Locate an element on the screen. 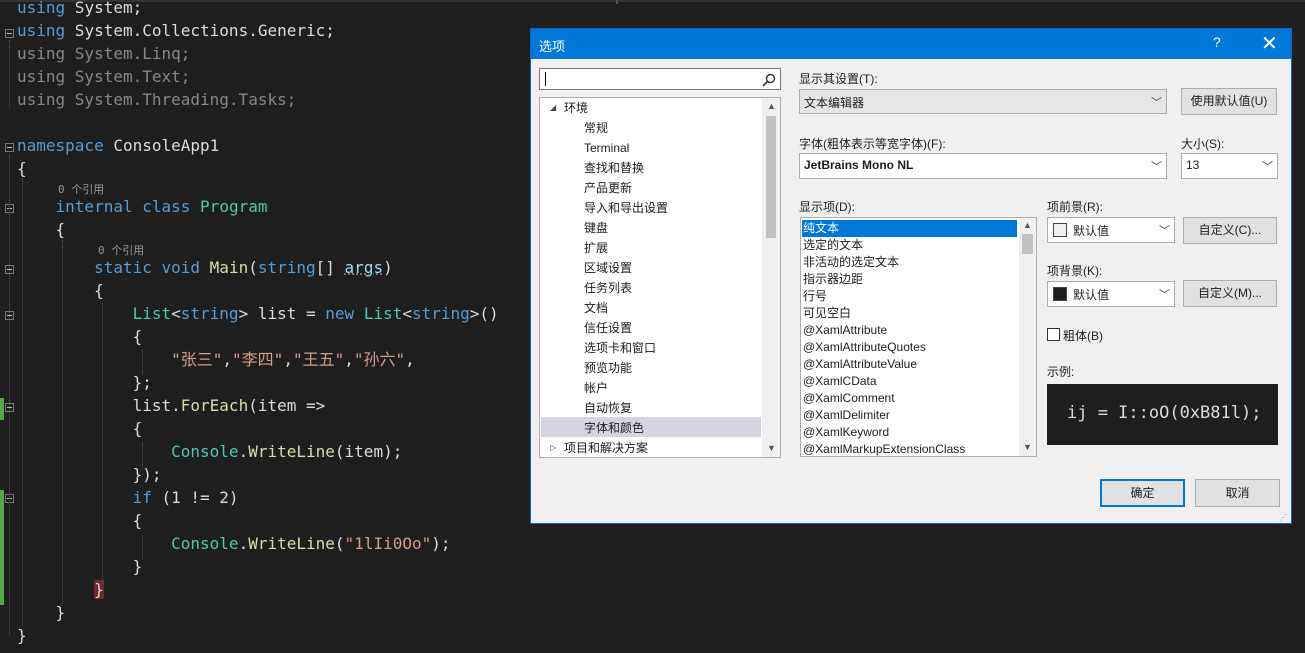 The height and width of the screenshot is (653, 1305). code-line: if (1 != 2) is located at coordinates (128, 497).